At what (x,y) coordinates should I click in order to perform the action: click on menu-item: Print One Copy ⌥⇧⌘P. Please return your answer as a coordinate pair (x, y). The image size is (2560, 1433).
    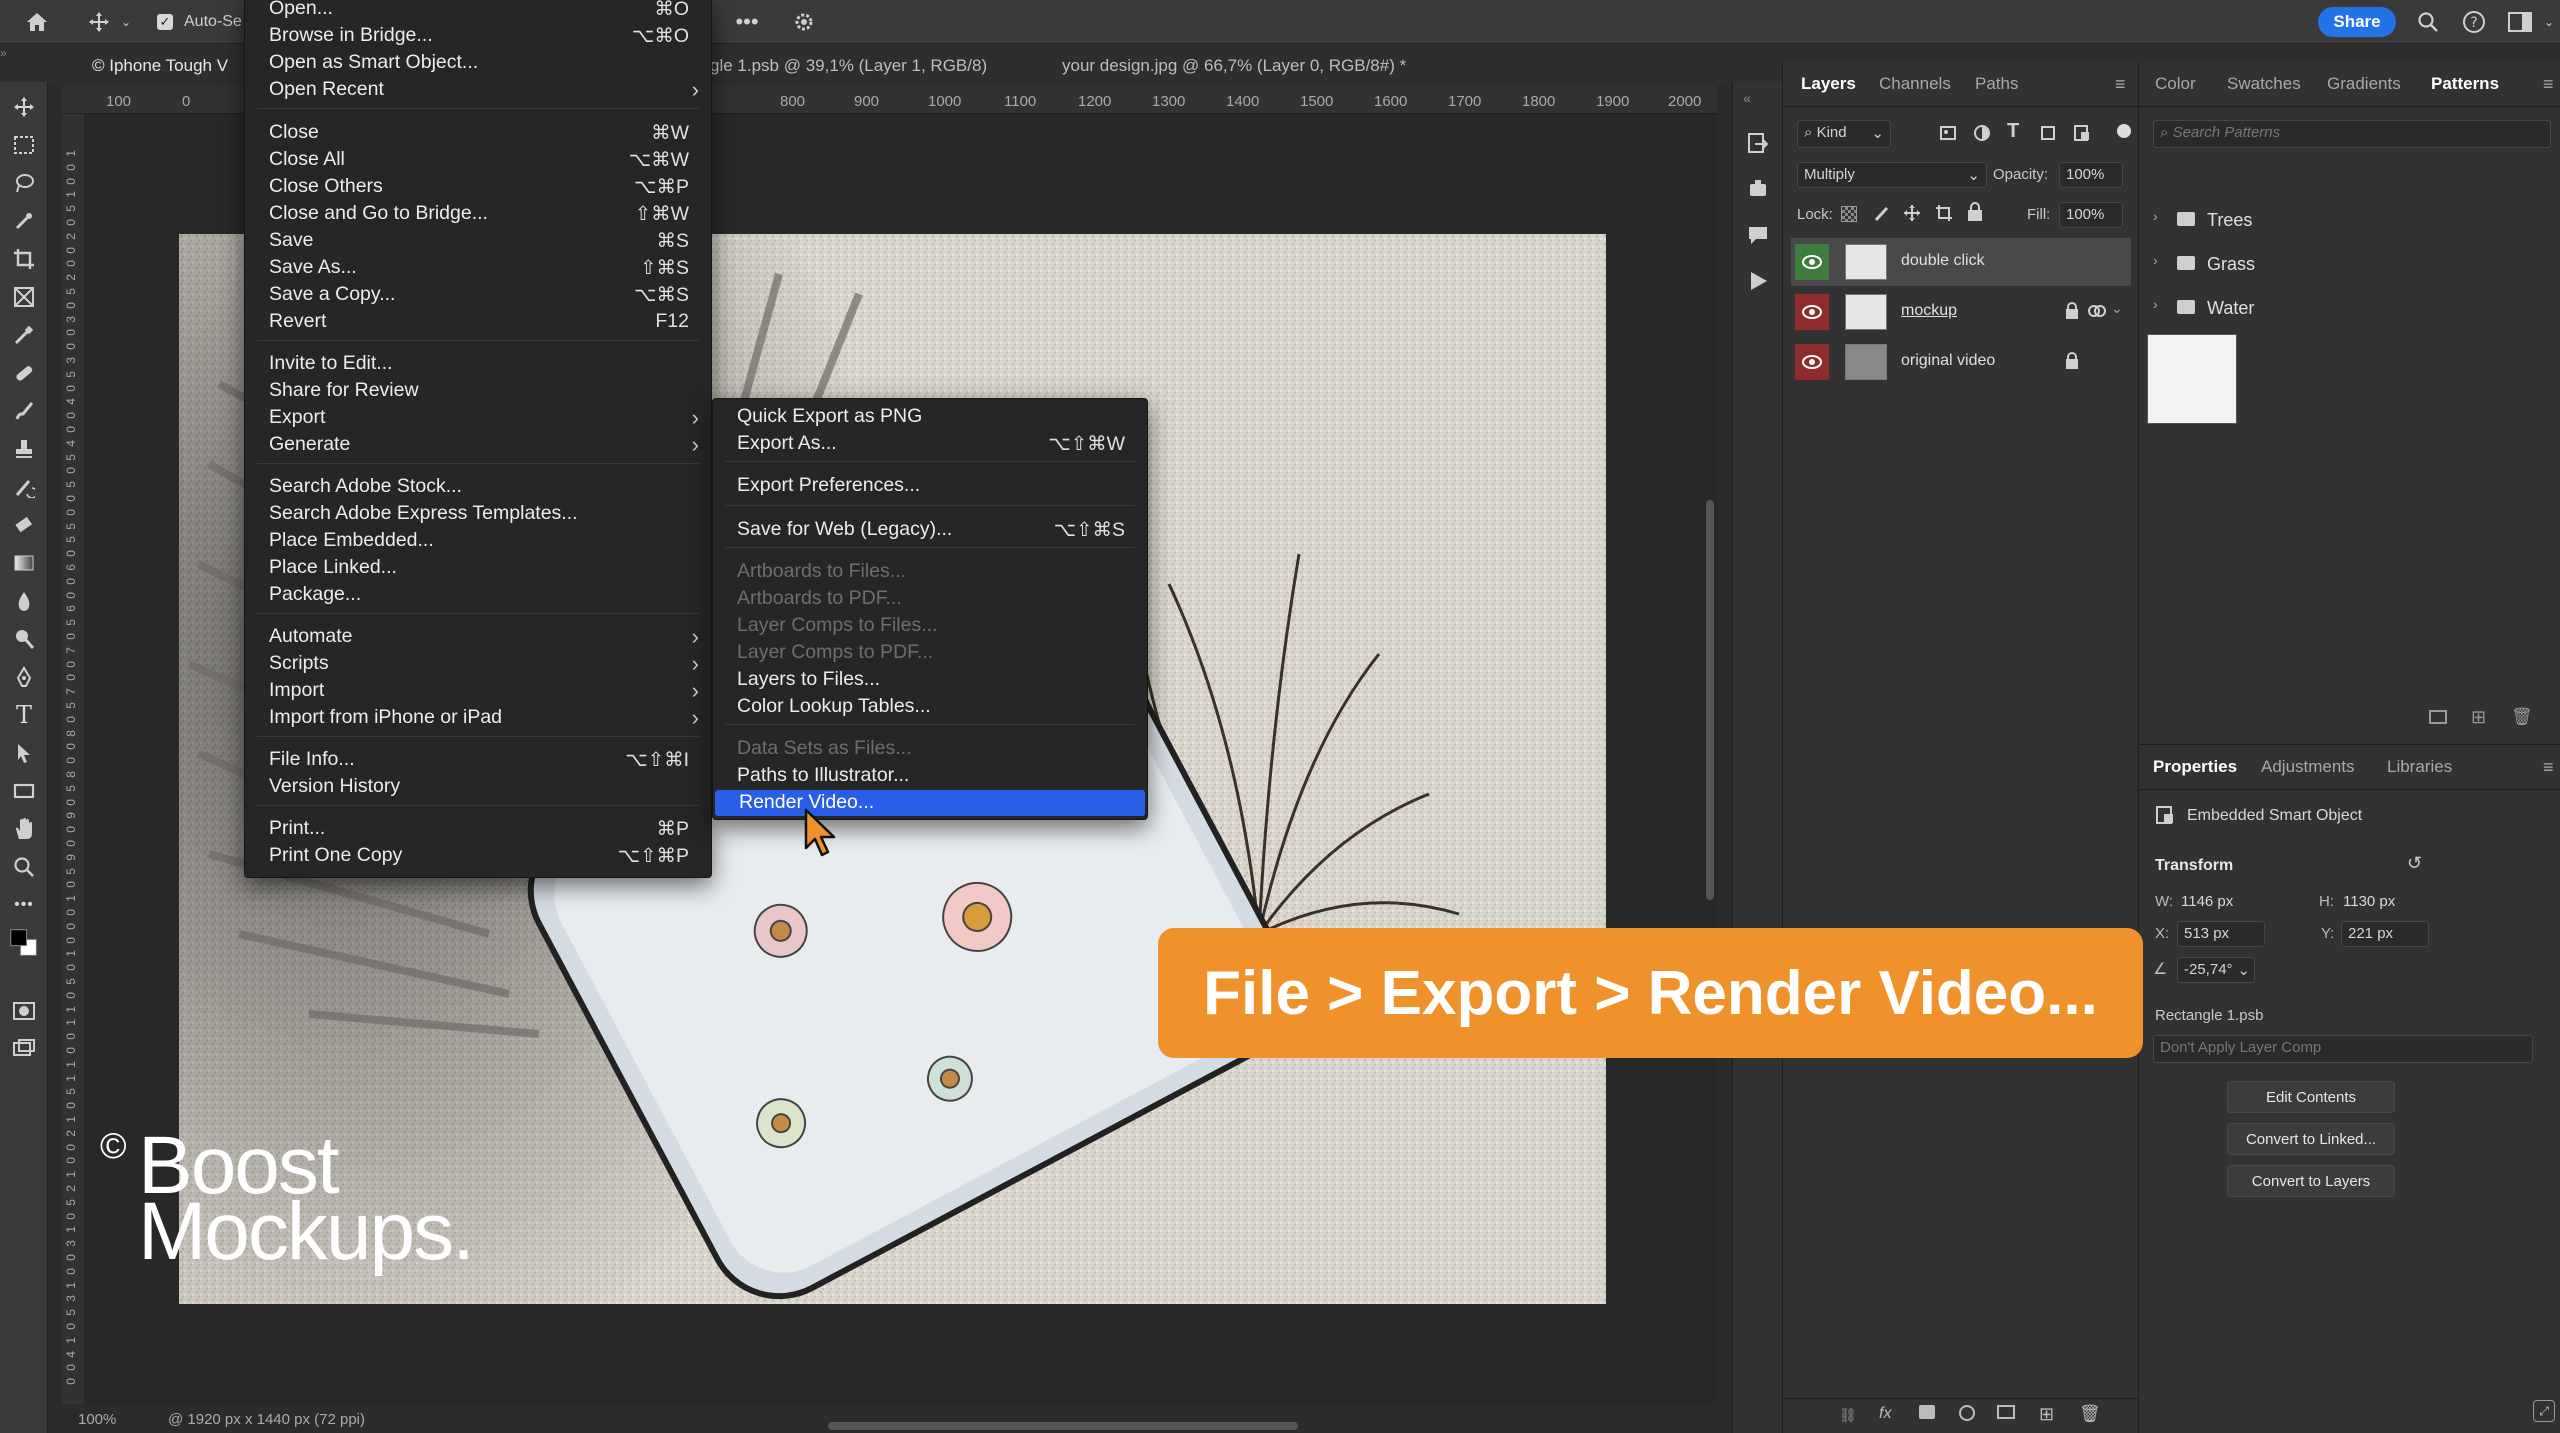
    Looking at the image, I should click on (478, 856).